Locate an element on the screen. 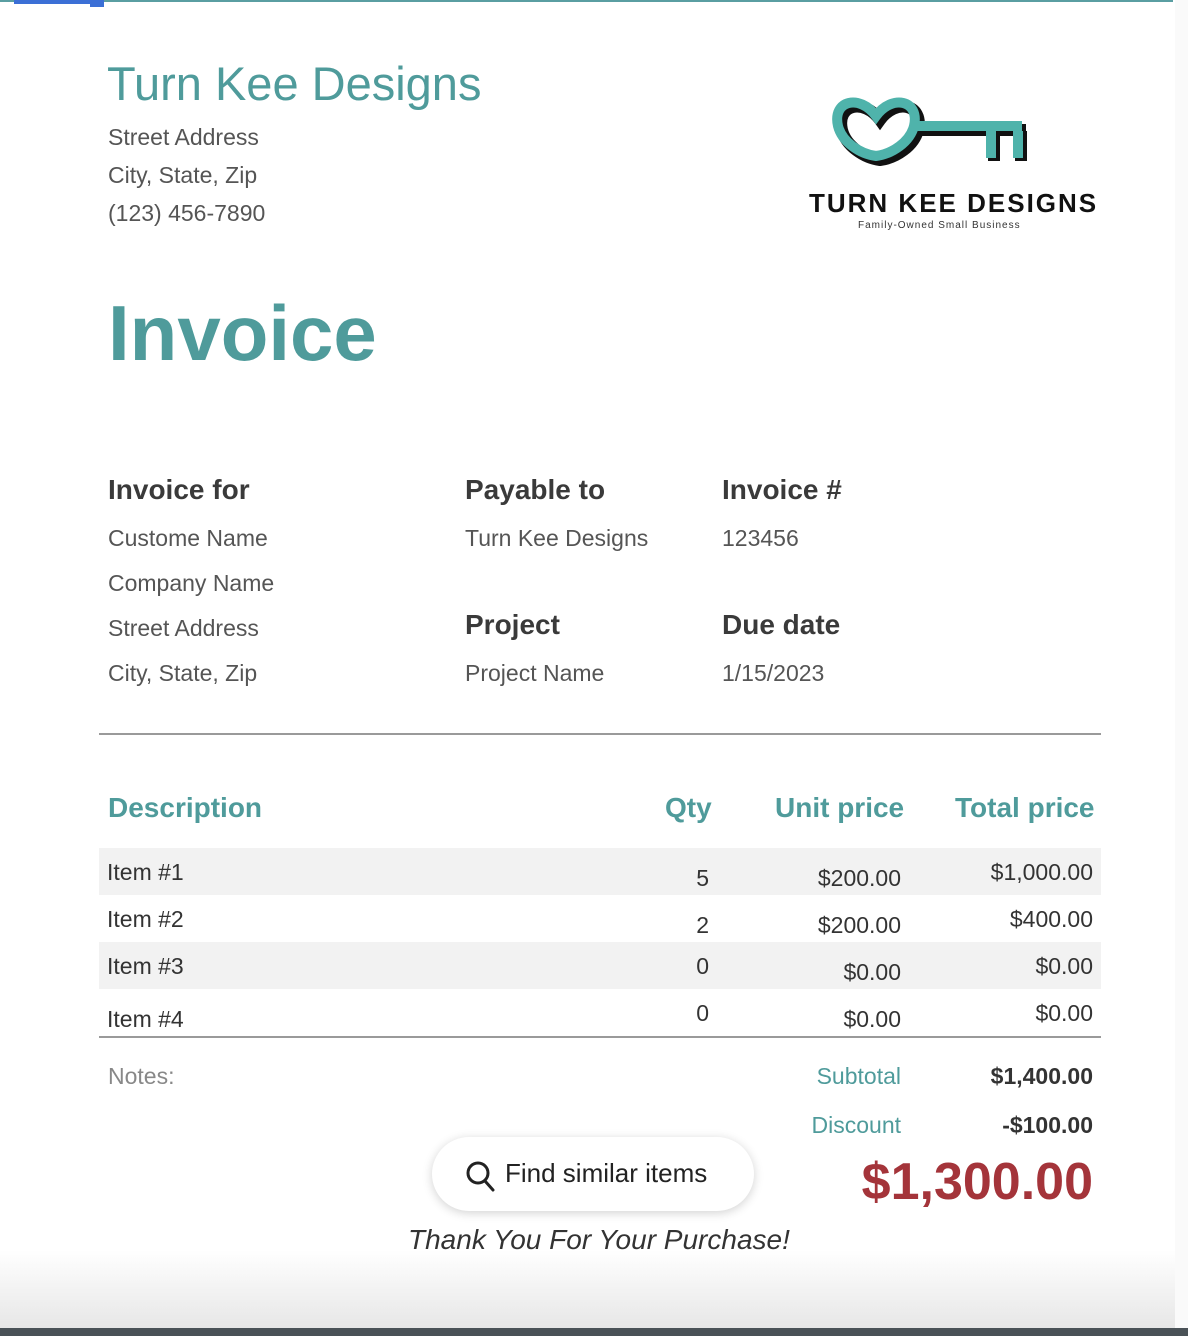 The image size is (1188, 1336). notes-label: Notes: is located at coordinates (141, 1076).